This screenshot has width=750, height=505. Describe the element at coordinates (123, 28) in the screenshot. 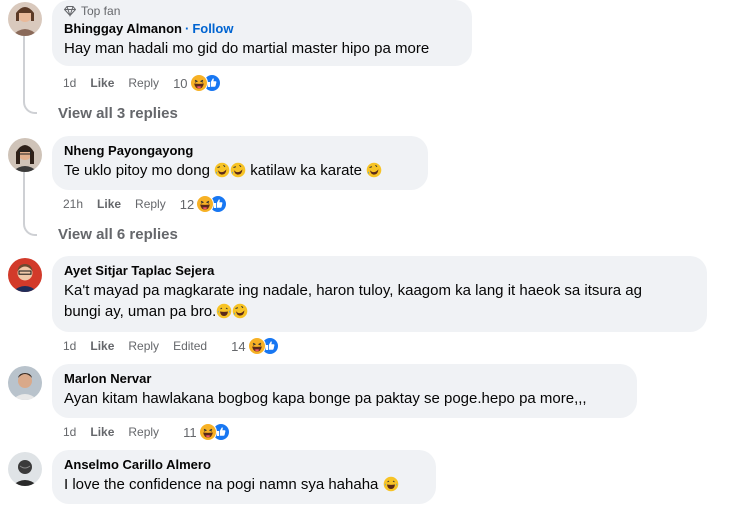

I see `author-name: Bhinggay Almanon` at that location.